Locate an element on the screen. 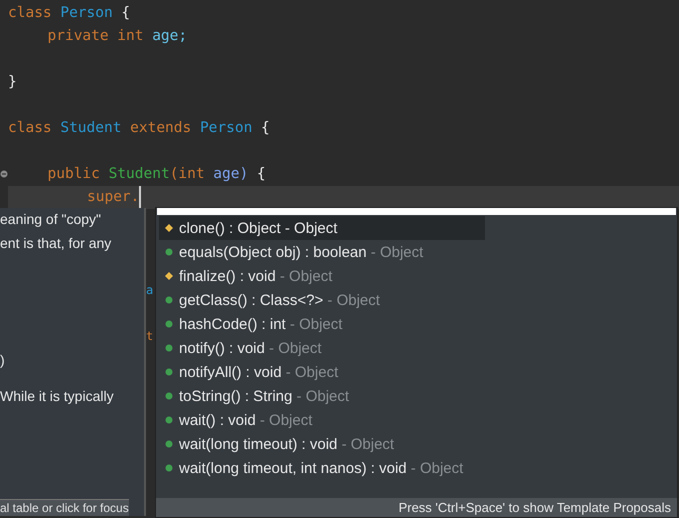 The width and height of the screenshot is (679, 518). doc-text: eaning of "copy" is located at coordinates (51, 219).